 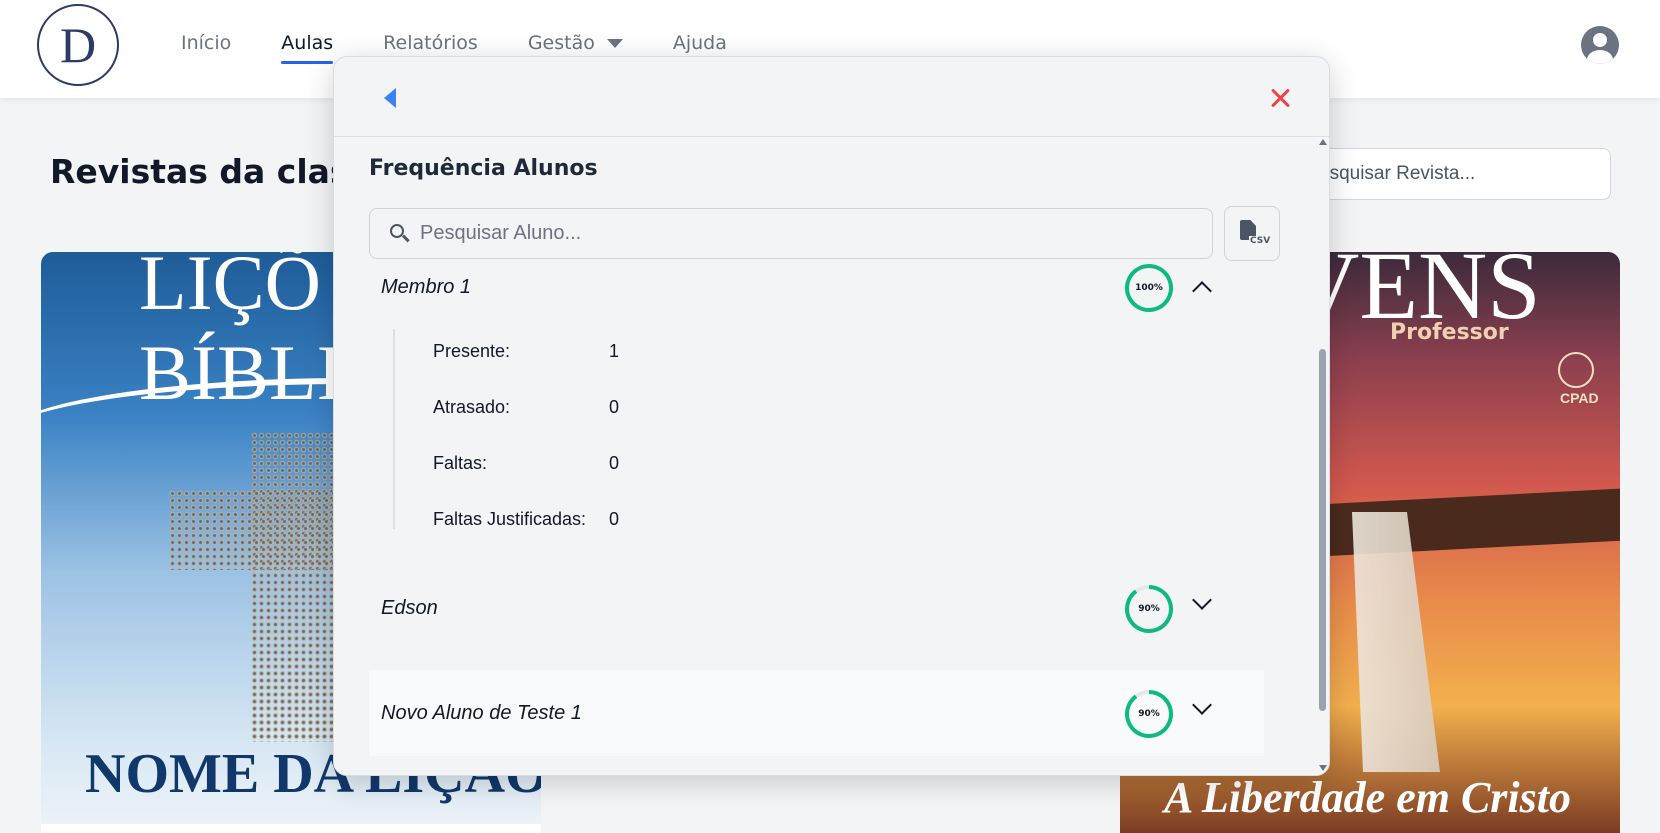 I want to click on cover-subtitle: Professor, so click(x=1449, y=332).